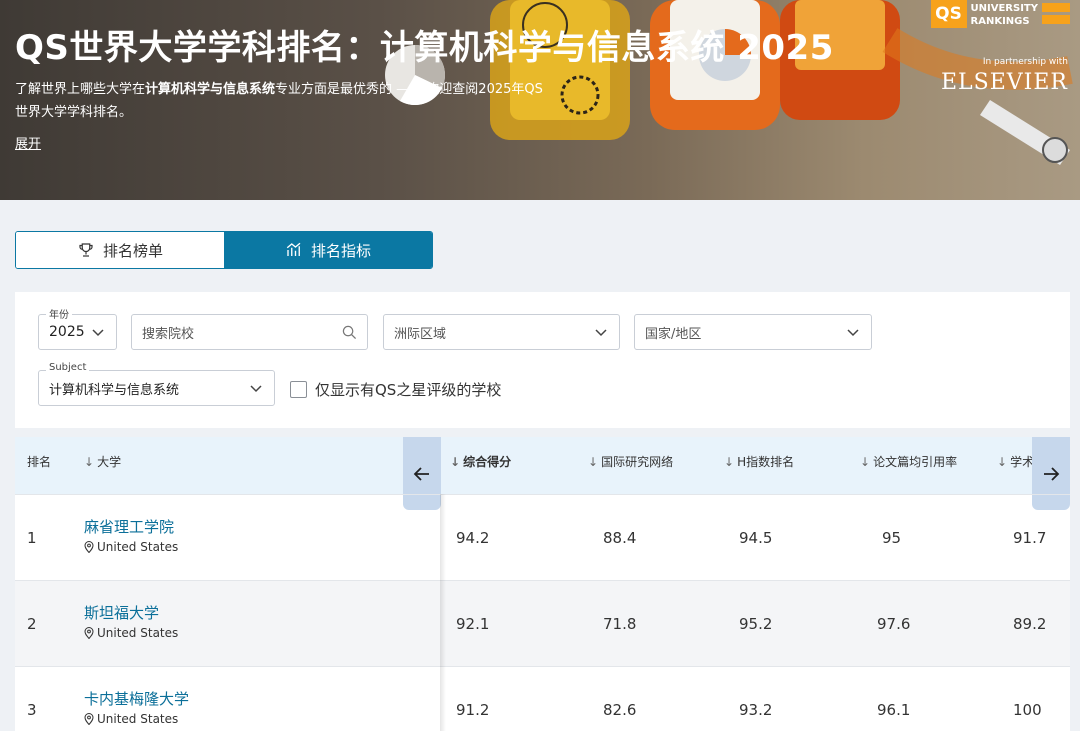  What do you see at coordinates (753, 332) in the screenshot?
I see `country-select: 国家/地区` at bounding box center [753, 332].